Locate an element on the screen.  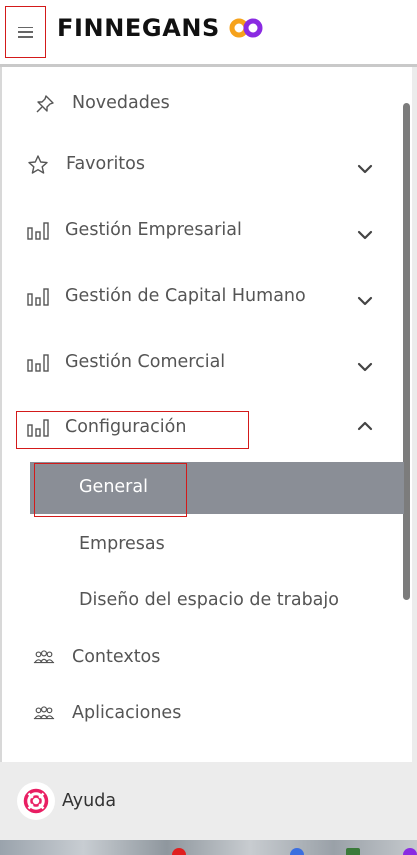
hamburger-menu-button is located at coordinates (25, 32).